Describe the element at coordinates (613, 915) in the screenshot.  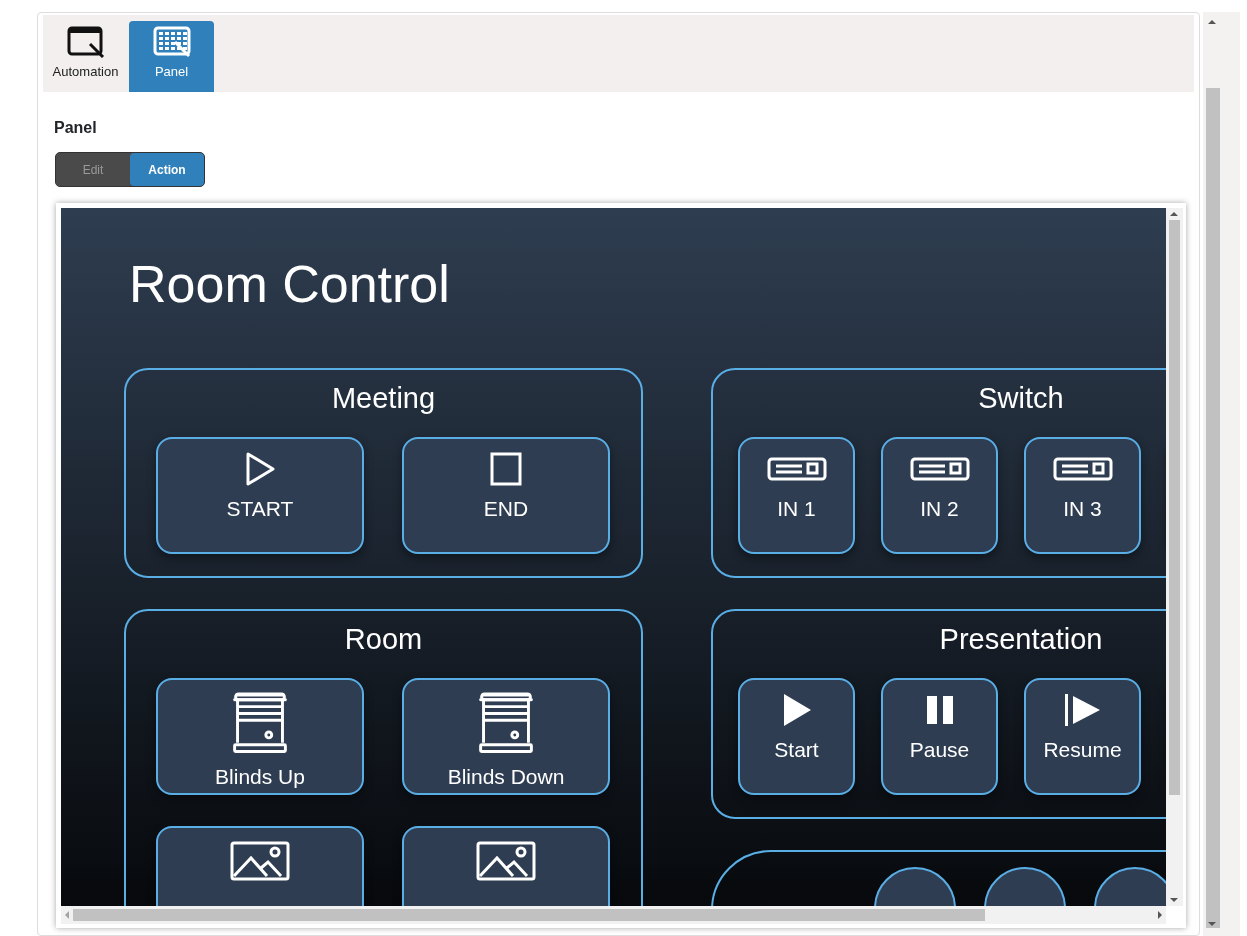
I see `horizontal-scrollbar` at that location.